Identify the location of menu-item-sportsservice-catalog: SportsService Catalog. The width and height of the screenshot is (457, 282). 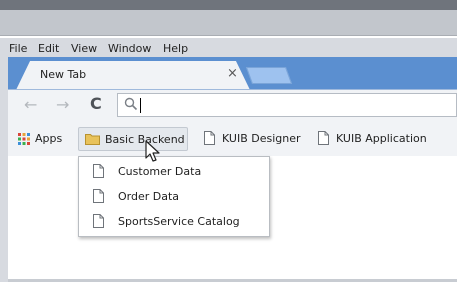
(174, 221).